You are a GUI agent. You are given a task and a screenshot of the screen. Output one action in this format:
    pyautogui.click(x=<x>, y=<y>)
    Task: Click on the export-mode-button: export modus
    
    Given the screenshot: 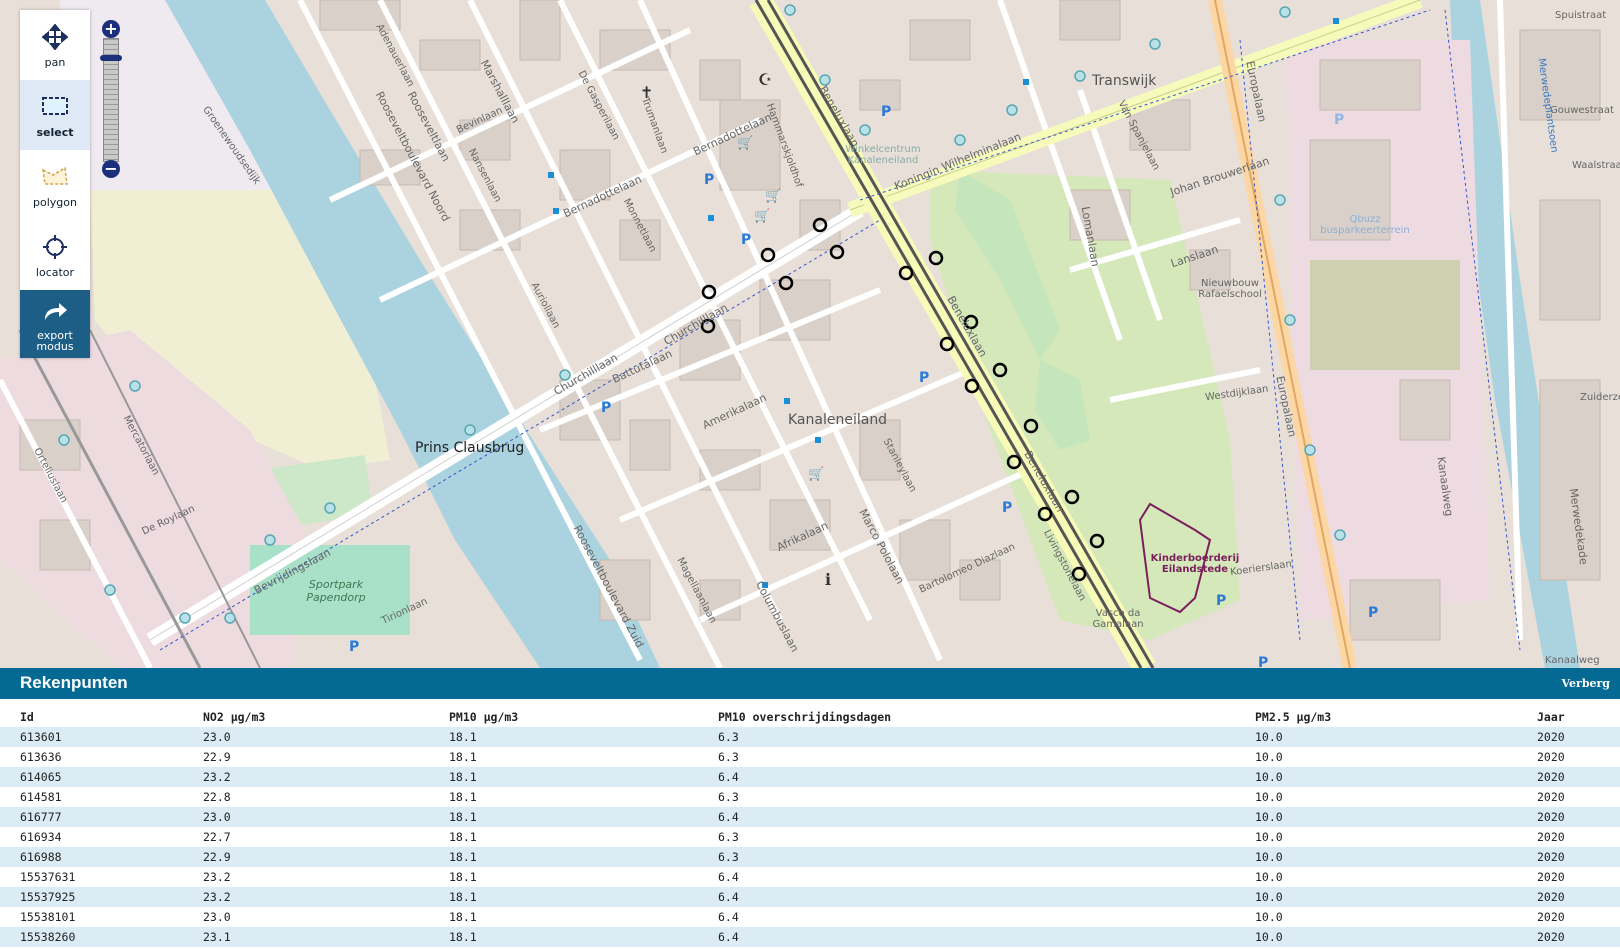 What is the action you would take?
    pyautogui.click(x=55, y=324)
    